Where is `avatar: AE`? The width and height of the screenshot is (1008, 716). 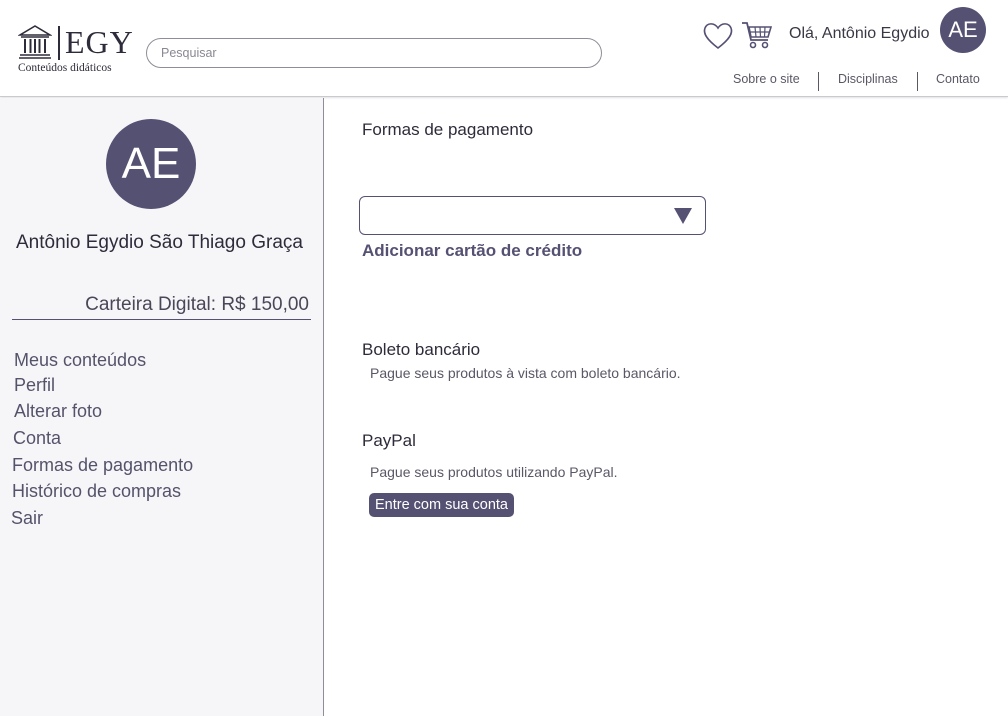 avatar: AE is located at coordinates (963, 30).